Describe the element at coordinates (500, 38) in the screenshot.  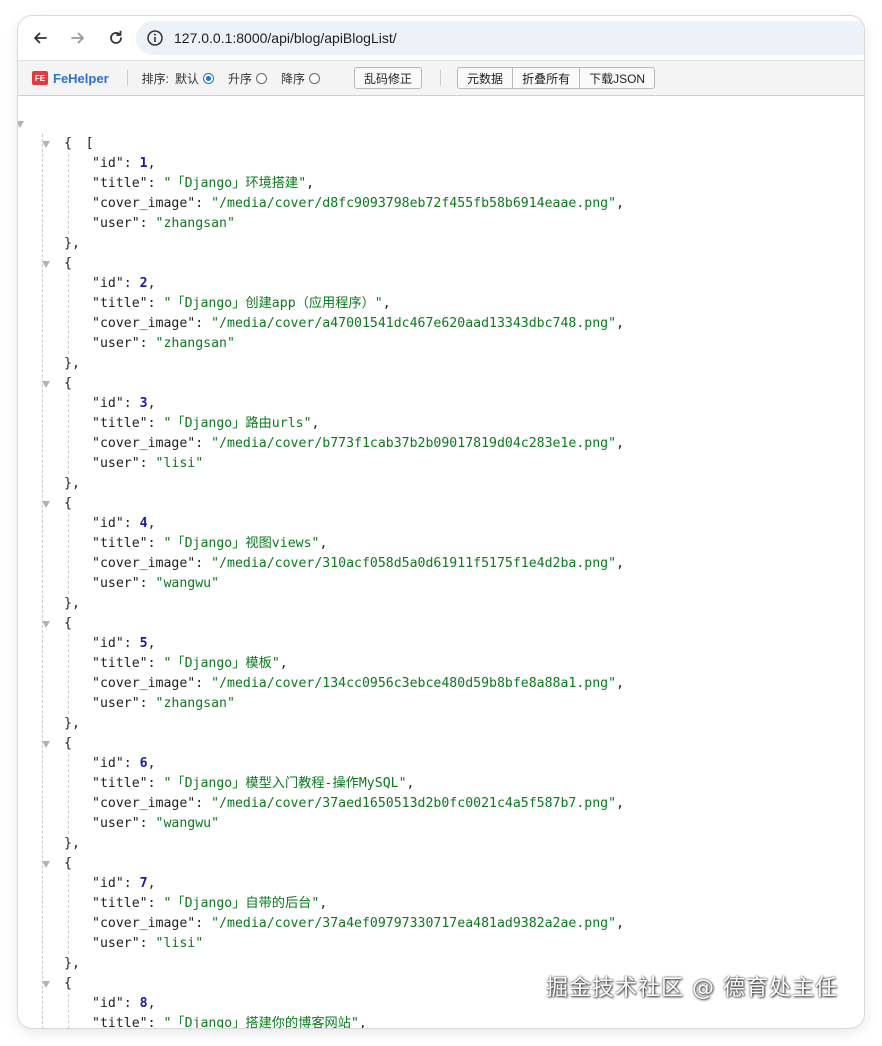
I see `omnibox: 127.0.0.1:8000/api/blog/apiBlogList/` at that location.